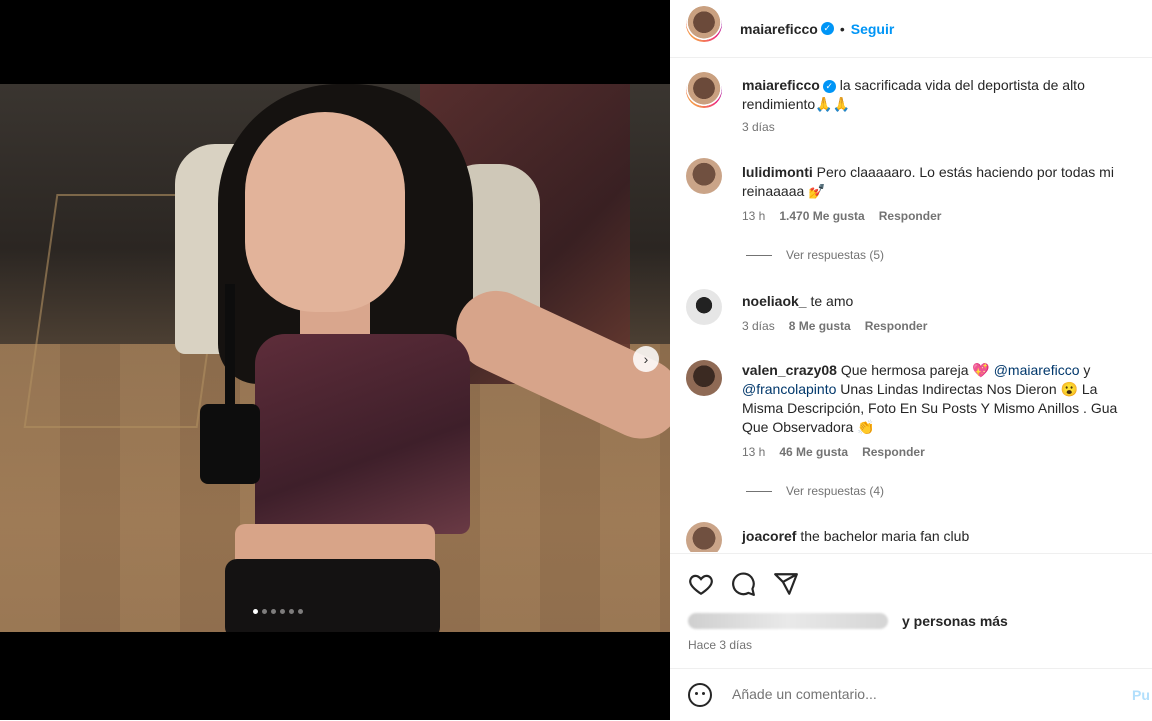  Describe the element at coordinates (758, 127) in the screenshot. I see `caption-time: 3 días` at that location.